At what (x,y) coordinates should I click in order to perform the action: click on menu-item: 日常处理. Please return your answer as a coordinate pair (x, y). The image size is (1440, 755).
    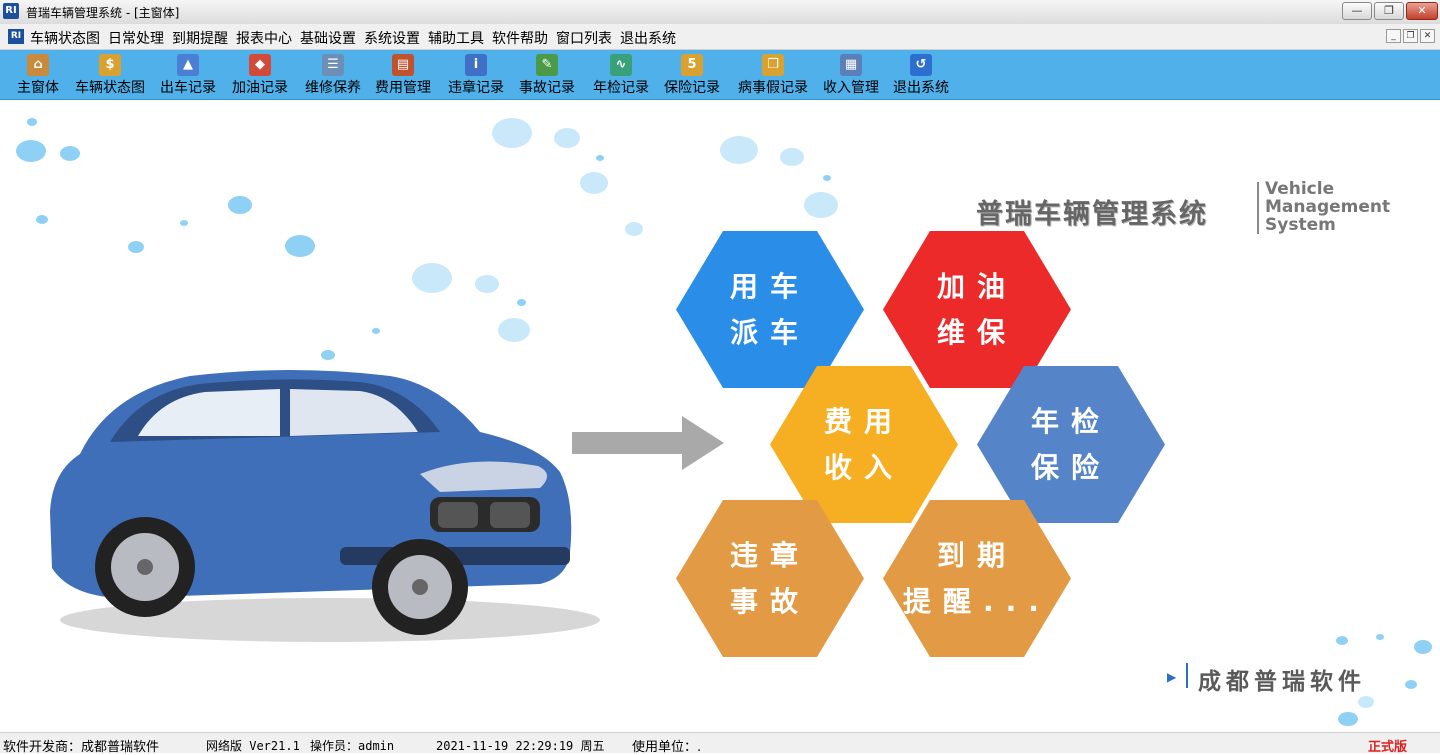
    Looking at the image, I should click on (139, 38).